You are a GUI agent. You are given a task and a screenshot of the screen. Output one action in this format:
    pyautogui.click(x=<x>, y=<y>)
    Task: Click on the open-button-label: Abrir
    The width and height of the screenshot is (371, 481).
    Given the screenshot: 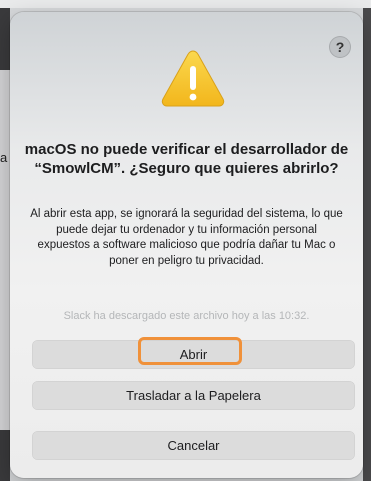 What is the action you would take?
    pyautogui.click(x=193, y=354)
    